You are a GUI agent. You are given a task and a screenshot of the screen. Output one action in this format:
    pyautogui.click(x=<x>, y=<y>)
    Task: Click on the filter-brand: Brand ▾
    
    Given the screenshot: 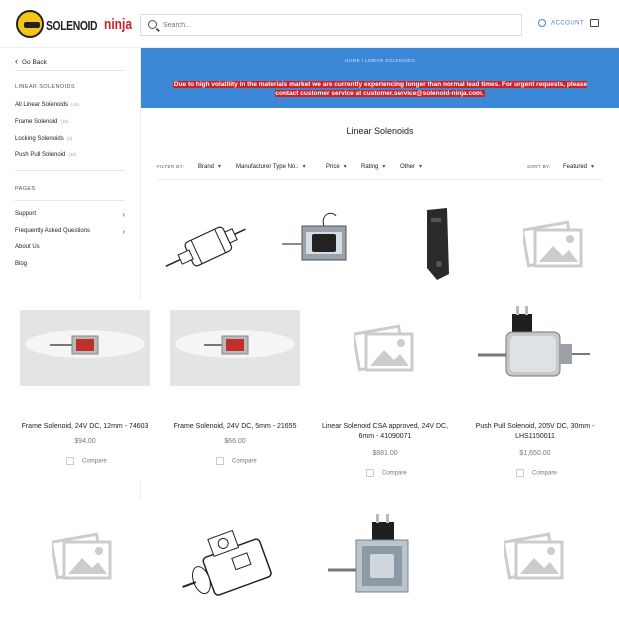 What is the action you would take?
    pyautogui.click(x=209, y=166)
    